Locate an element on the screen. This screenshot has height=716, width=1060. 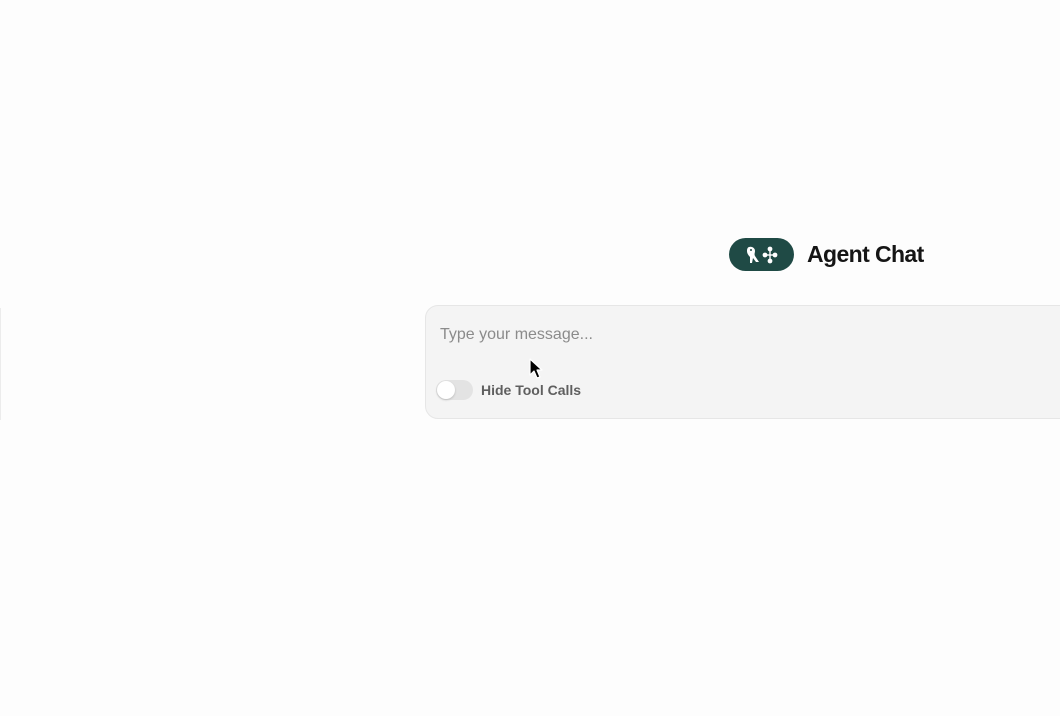
message-input is located at coordinates (720, 335).